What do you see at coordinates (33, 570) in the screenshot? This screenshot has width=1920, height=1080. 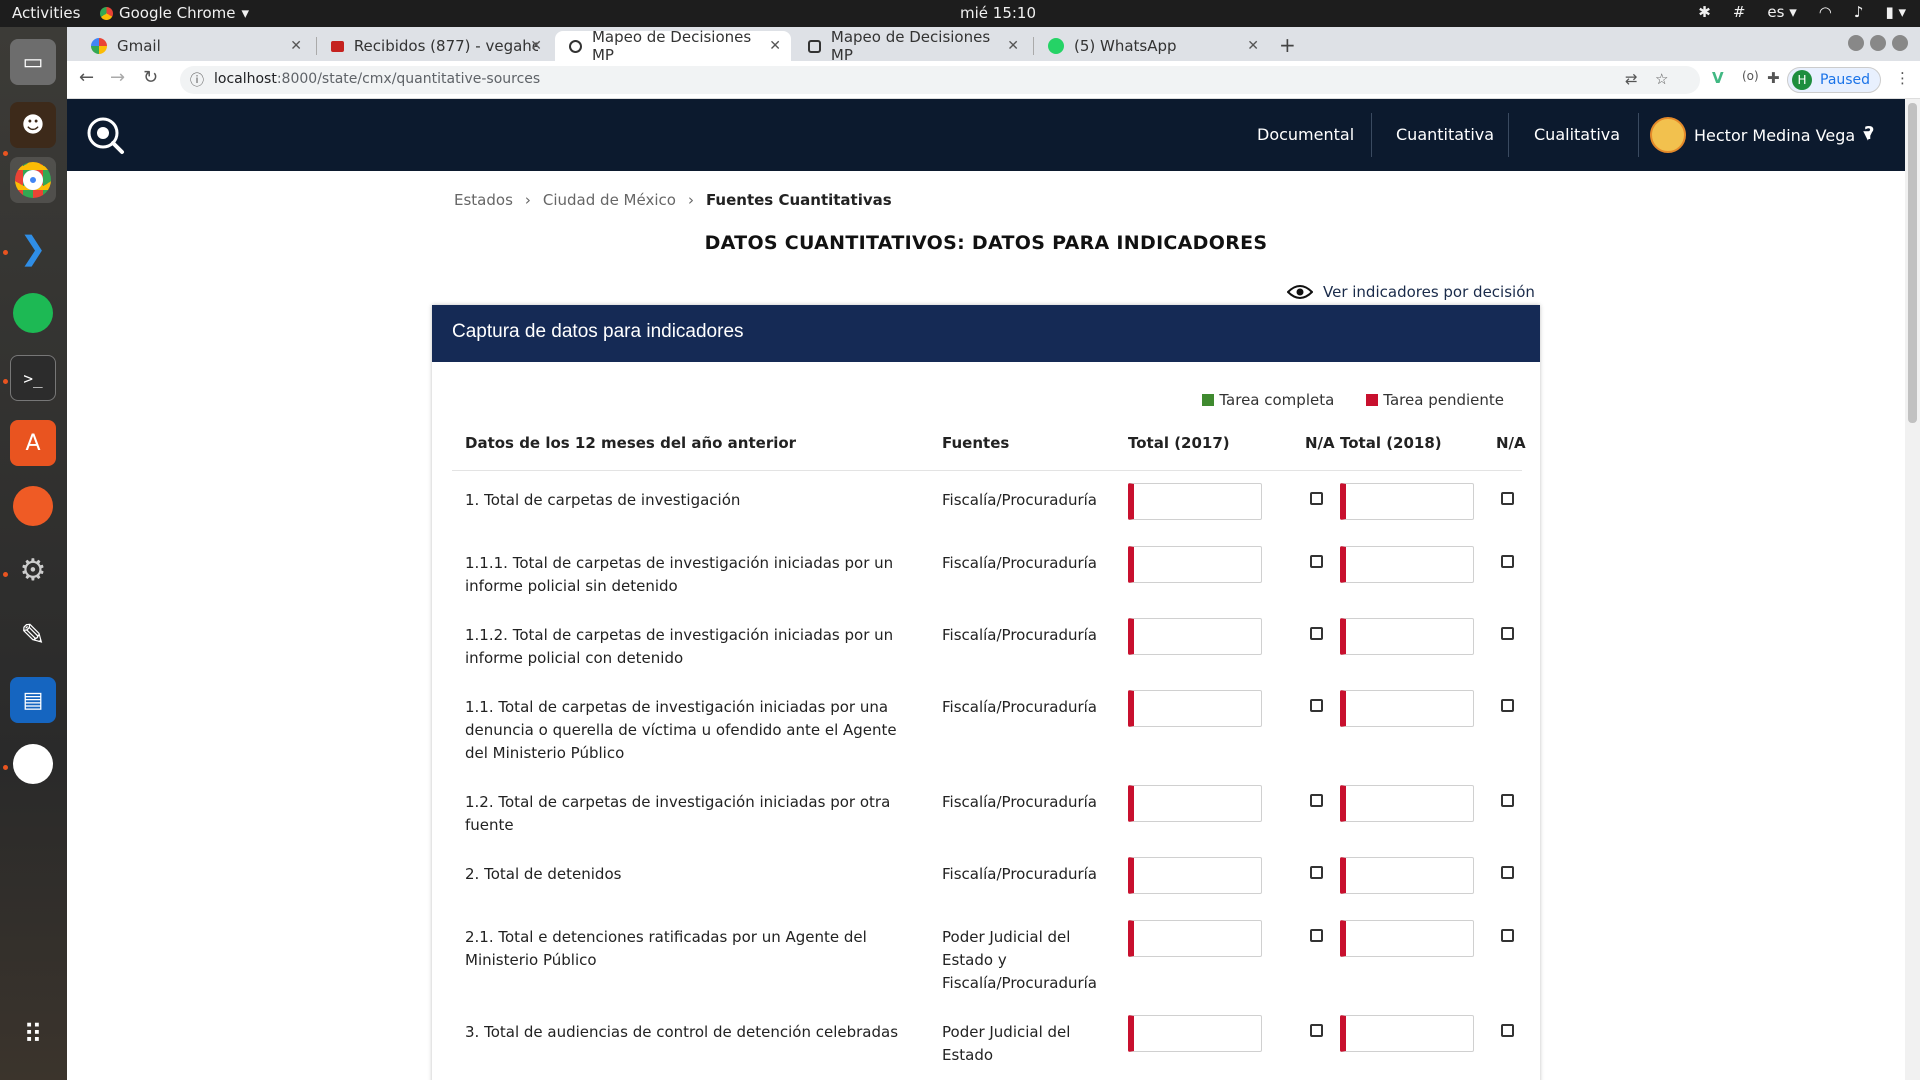 I see `settings-icon: ⚙` at bounding box center [33, 570].